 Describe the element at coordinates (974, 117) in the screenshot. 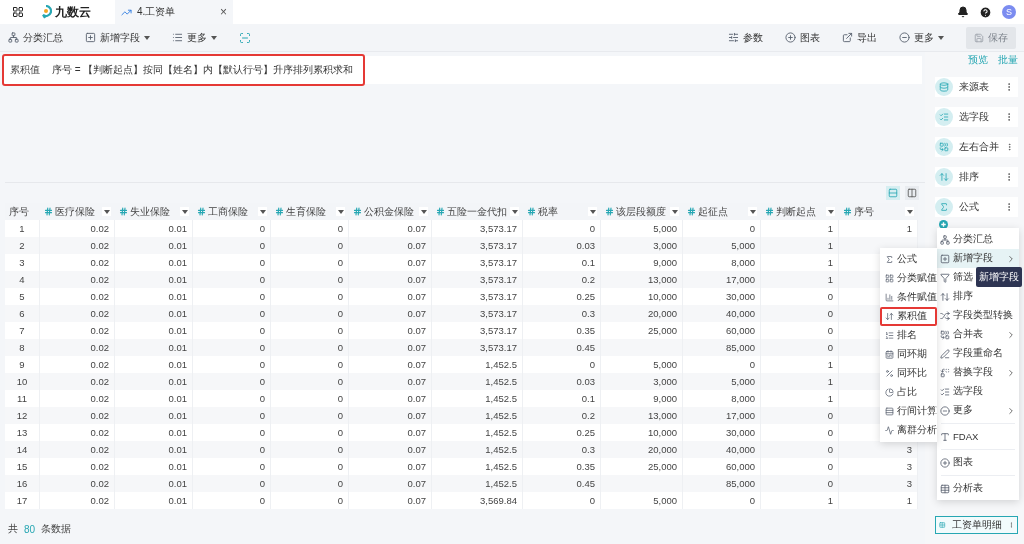

I see `node-label: 选字段` at that location.